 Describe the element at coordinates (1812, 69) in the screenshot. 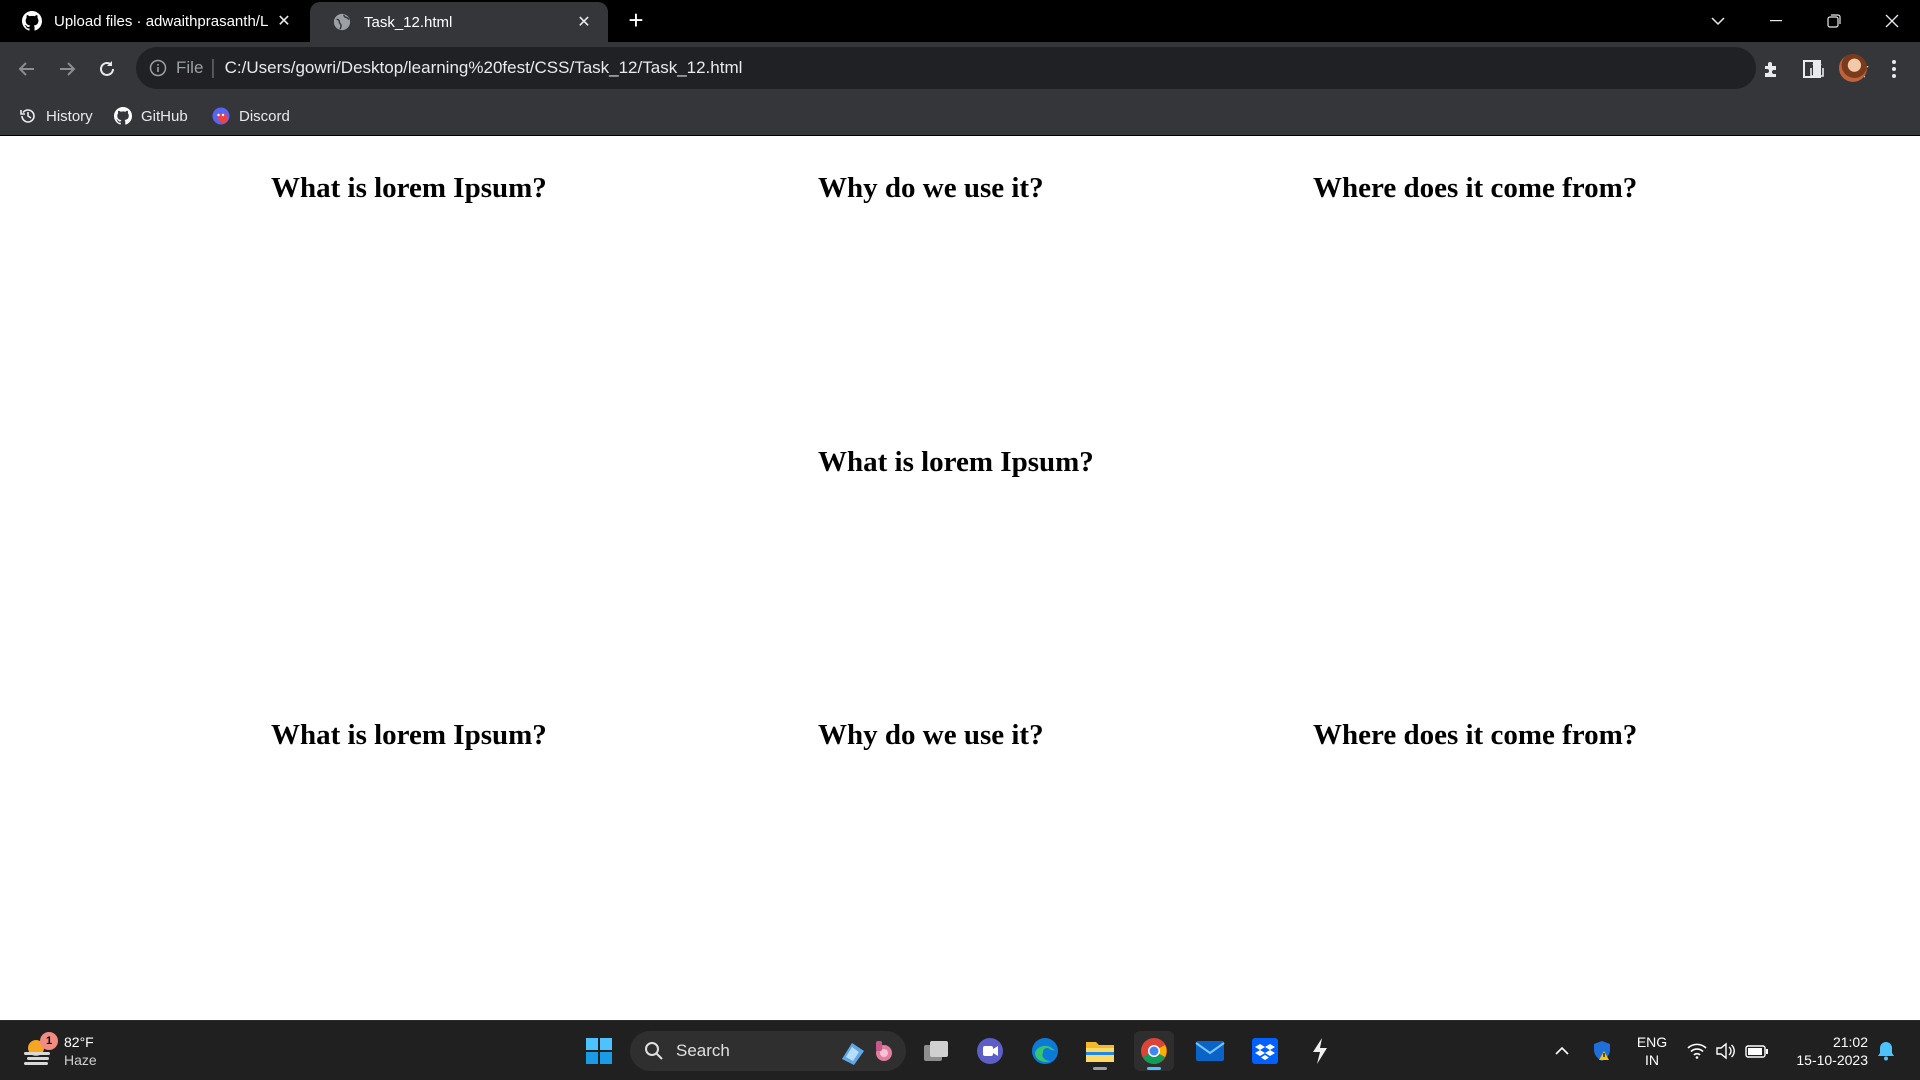

I see `side-panel-icon` at that location.